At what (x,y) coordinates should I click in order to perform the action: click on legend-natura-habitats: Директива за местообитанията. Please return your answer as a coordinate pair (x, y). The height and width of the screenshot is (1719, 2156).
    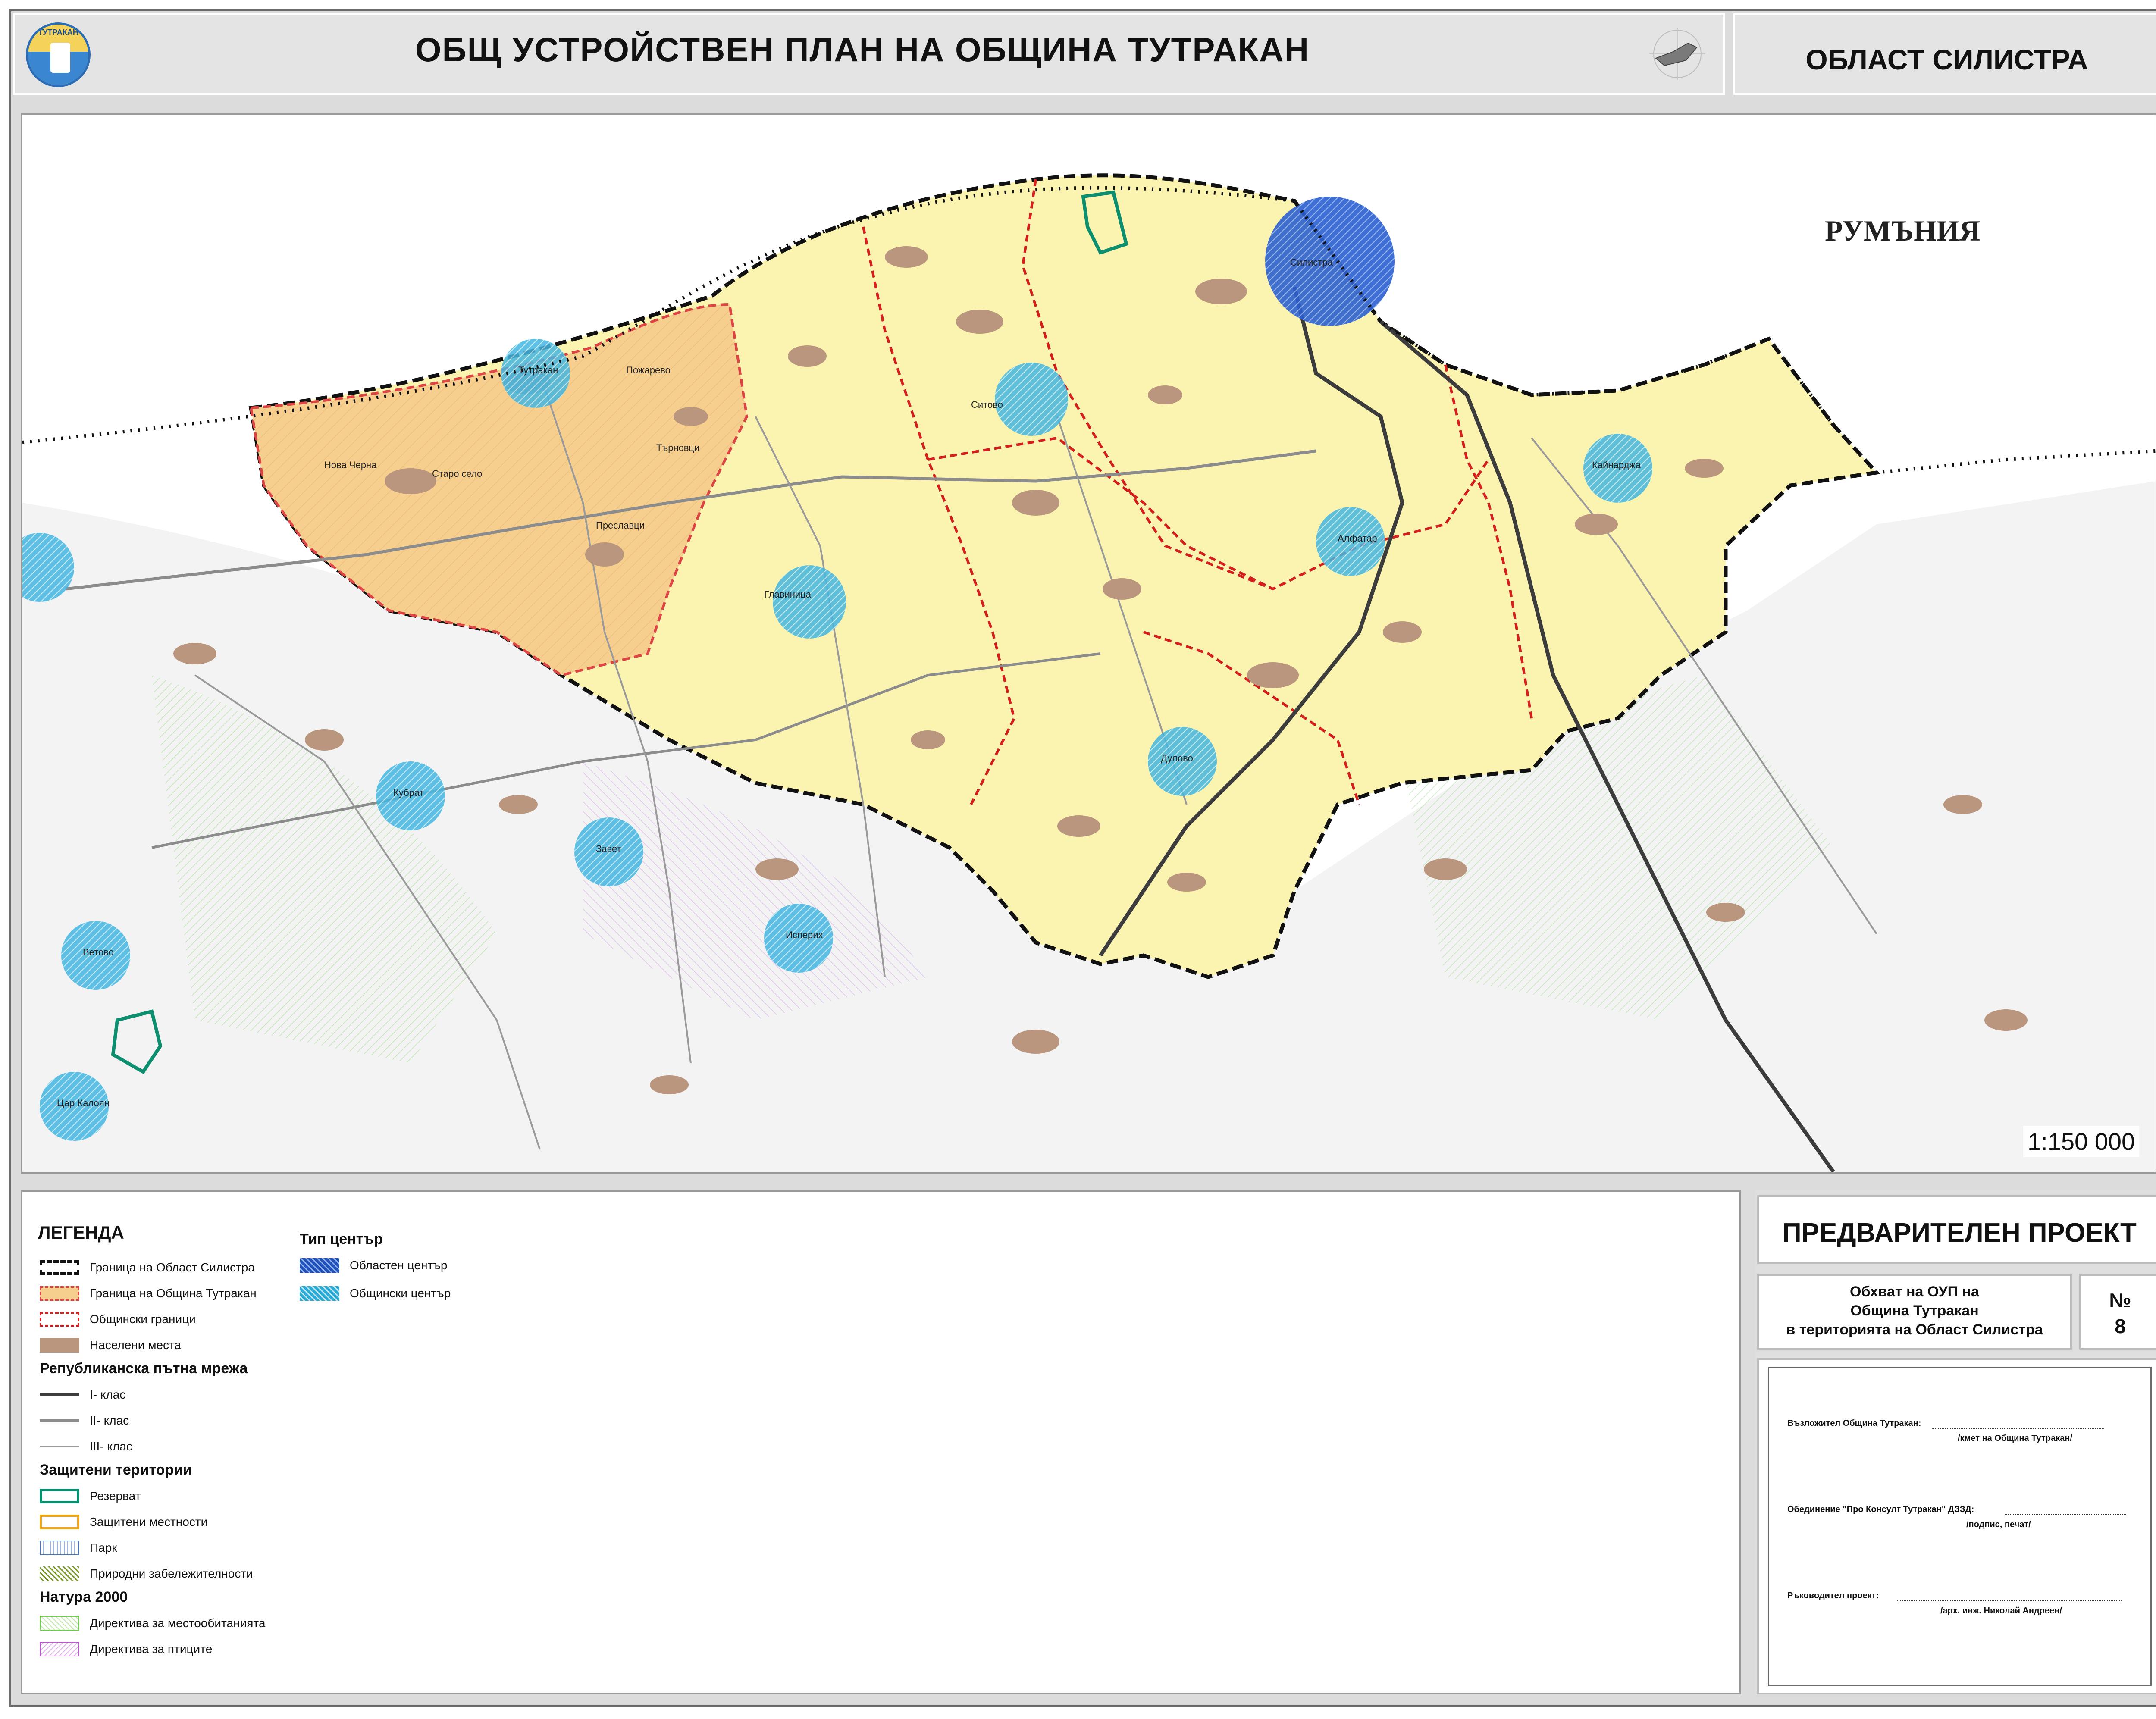
    Looking at the image, I should click on (152, 1623).